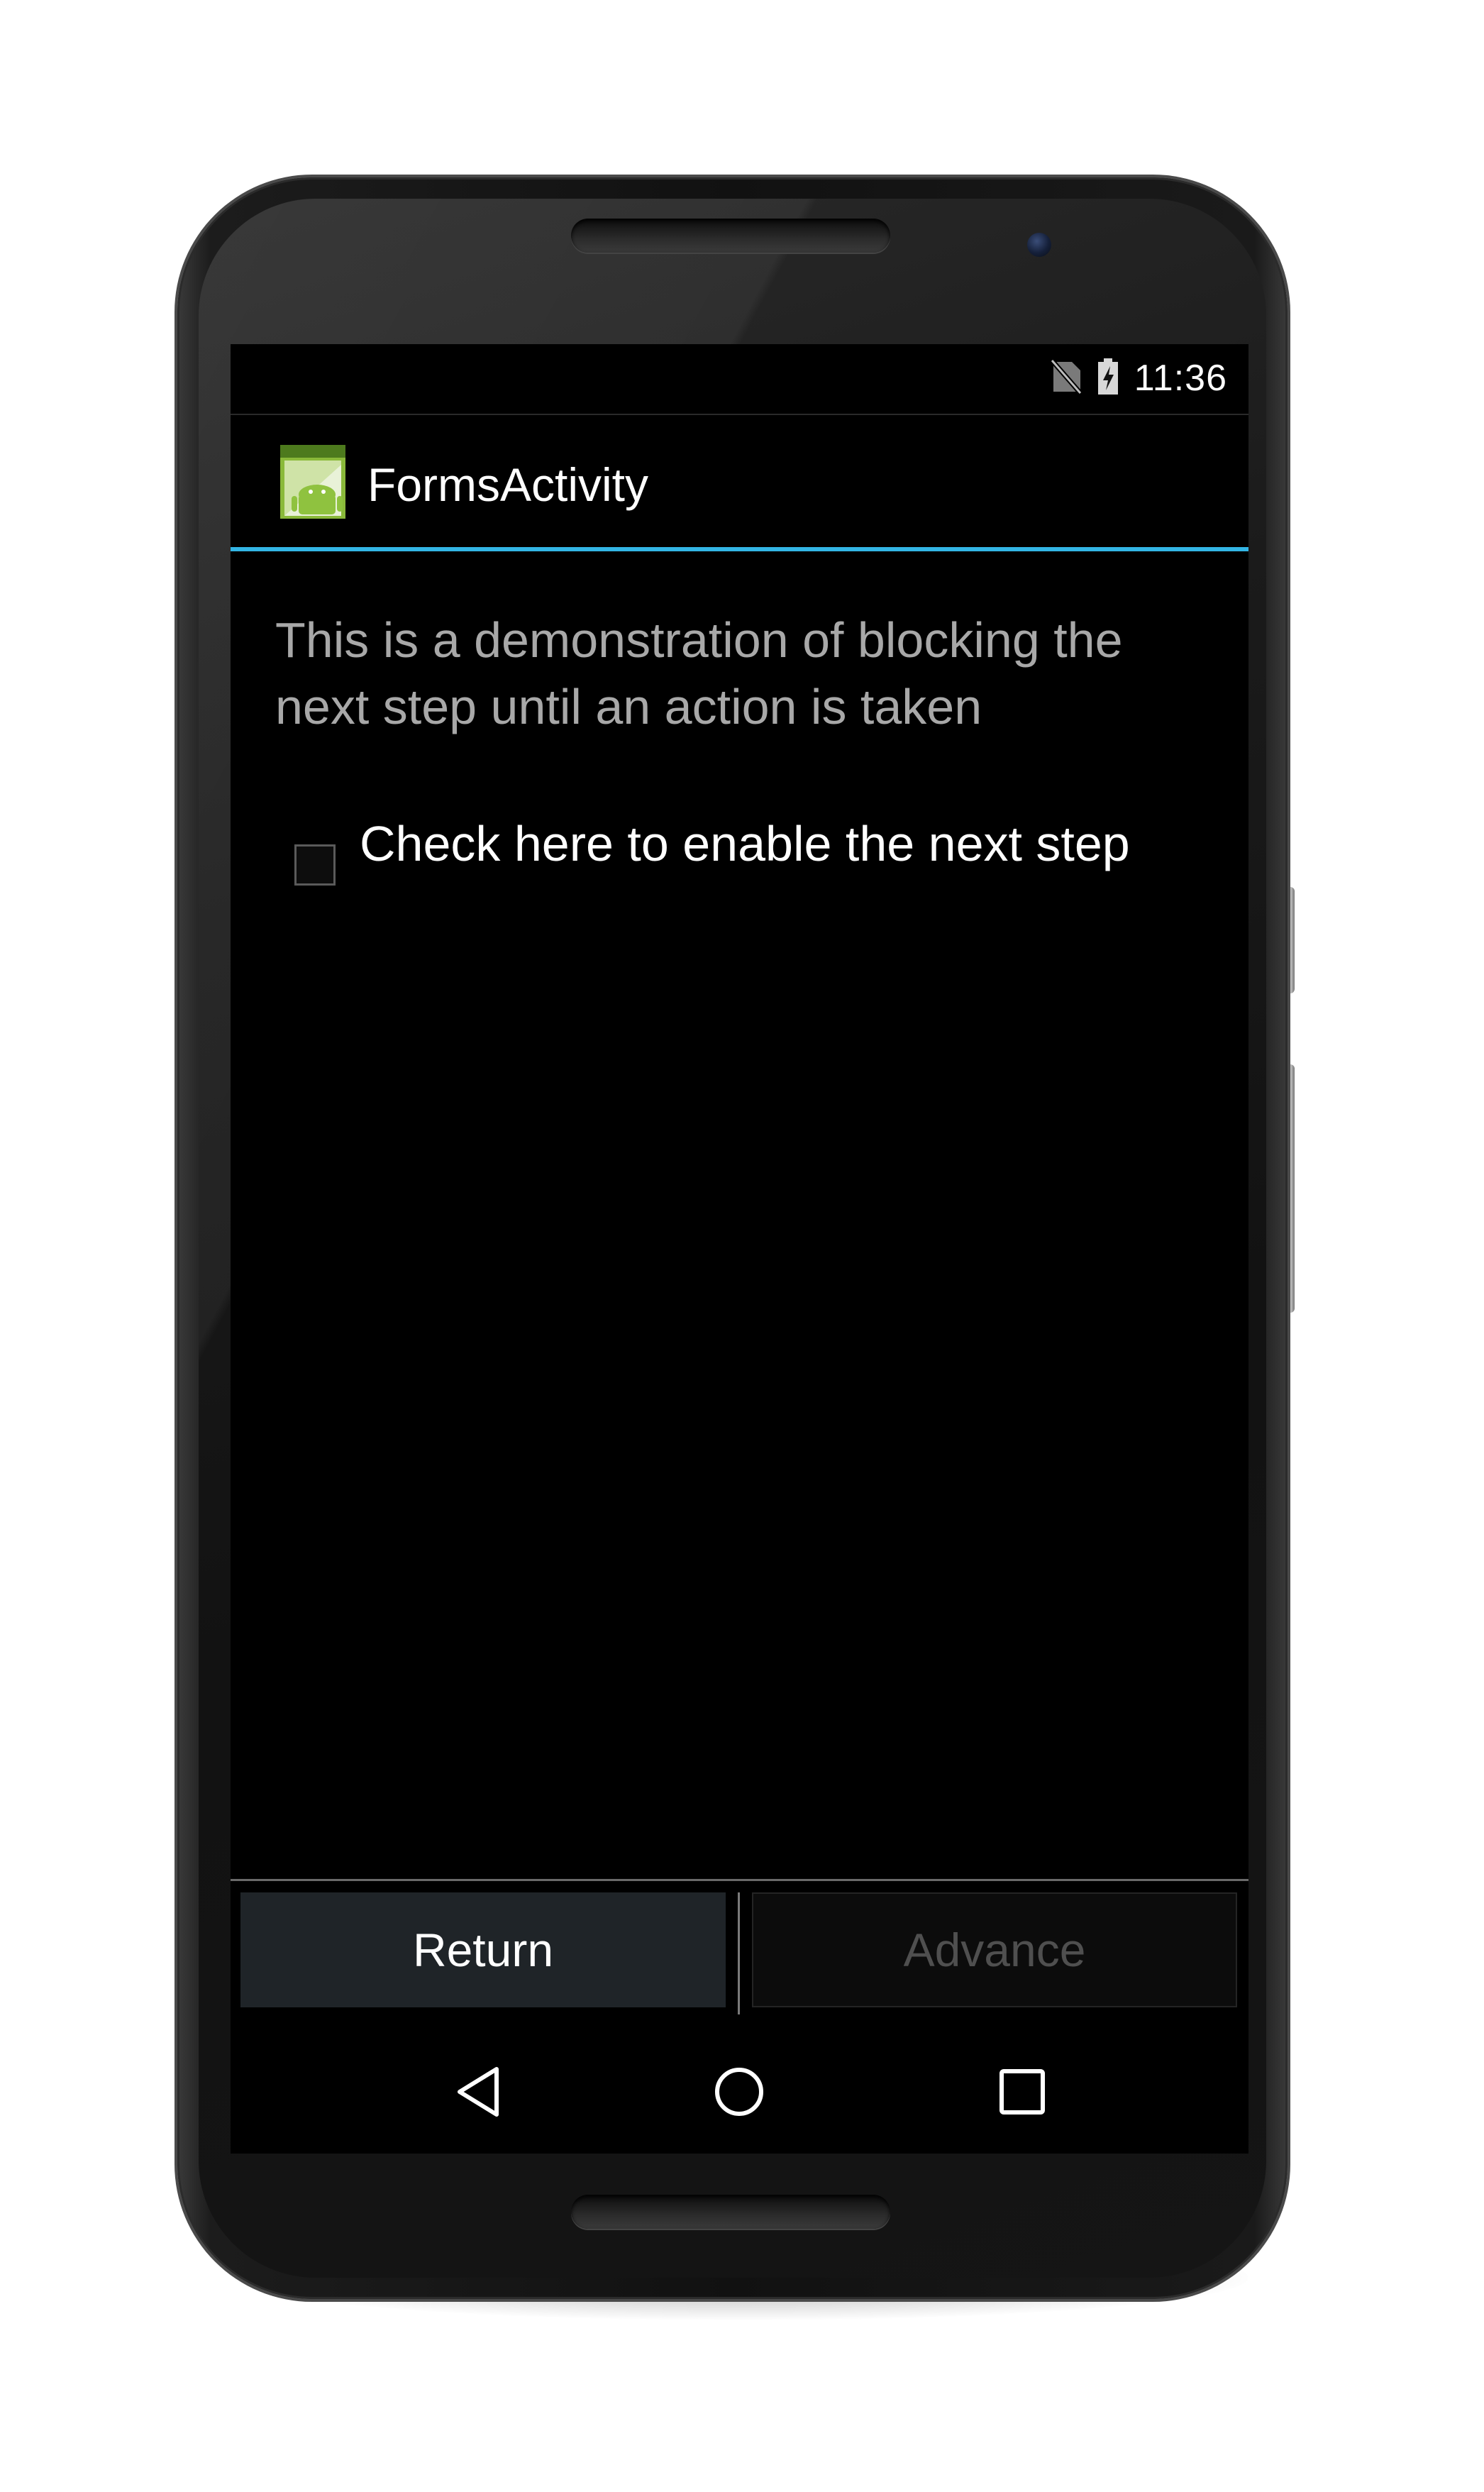  What do you see at coordinates (1066, 378) in the screenshot?
I see `no-sim-icon` at bounding box center [1066, 378].